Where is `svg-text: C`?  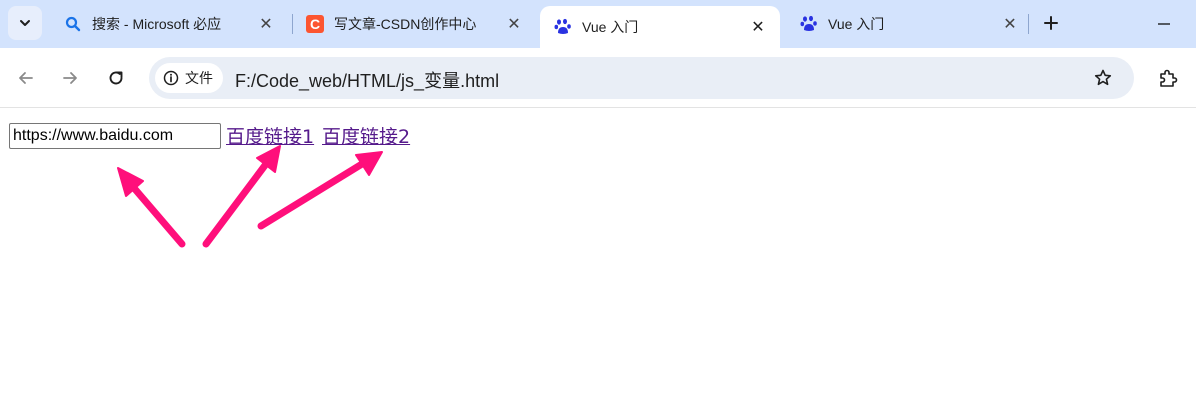
svg-text: C is located at coordinates (315, 24).